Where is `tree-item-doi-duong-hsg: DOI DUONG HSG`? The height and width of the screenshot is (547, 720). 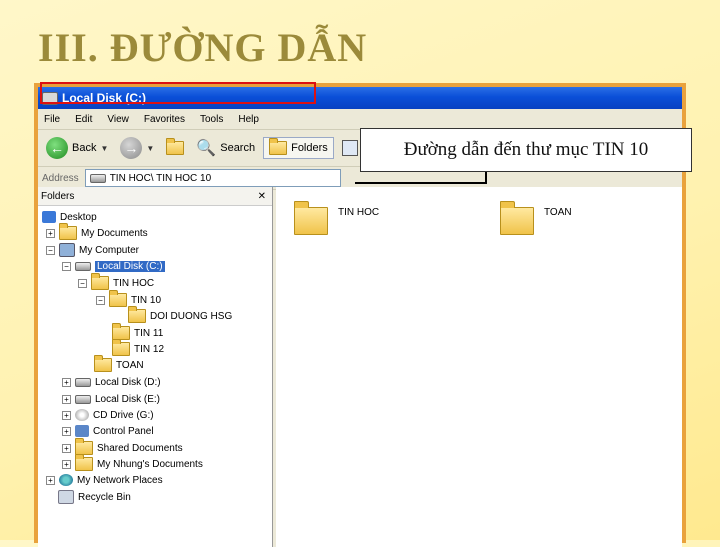 tree-item-doi-duong-hsg: DOI DUONG HSG is located at coordinates (180, 315).